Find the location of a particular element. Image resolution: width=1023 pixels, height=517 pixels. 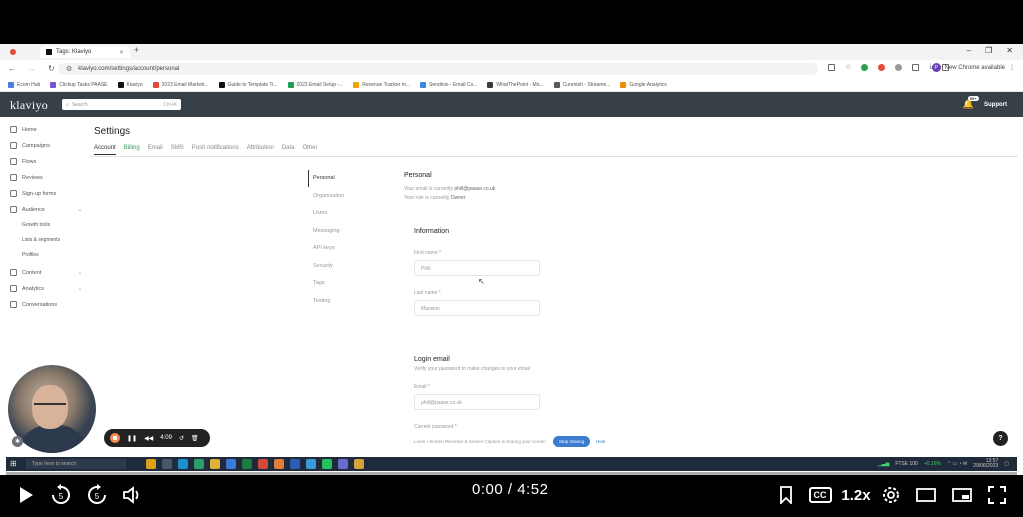

windows-start-icon: ⊞ is located at coordinates (13, 464).